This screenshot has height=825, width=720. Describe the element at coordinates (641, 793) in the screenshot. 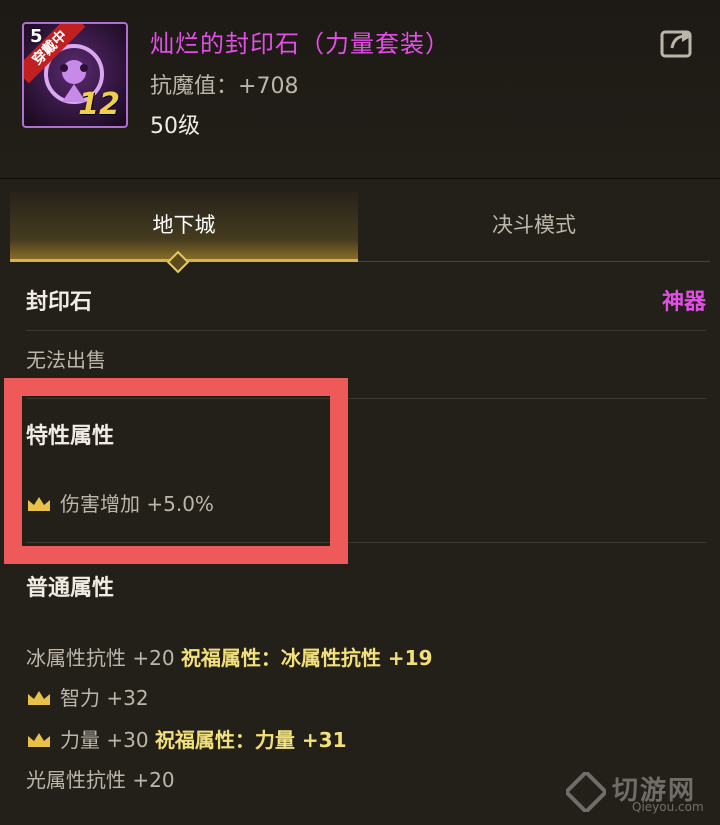

I see `watermark: 切游网 Qieyou.com` at that location.